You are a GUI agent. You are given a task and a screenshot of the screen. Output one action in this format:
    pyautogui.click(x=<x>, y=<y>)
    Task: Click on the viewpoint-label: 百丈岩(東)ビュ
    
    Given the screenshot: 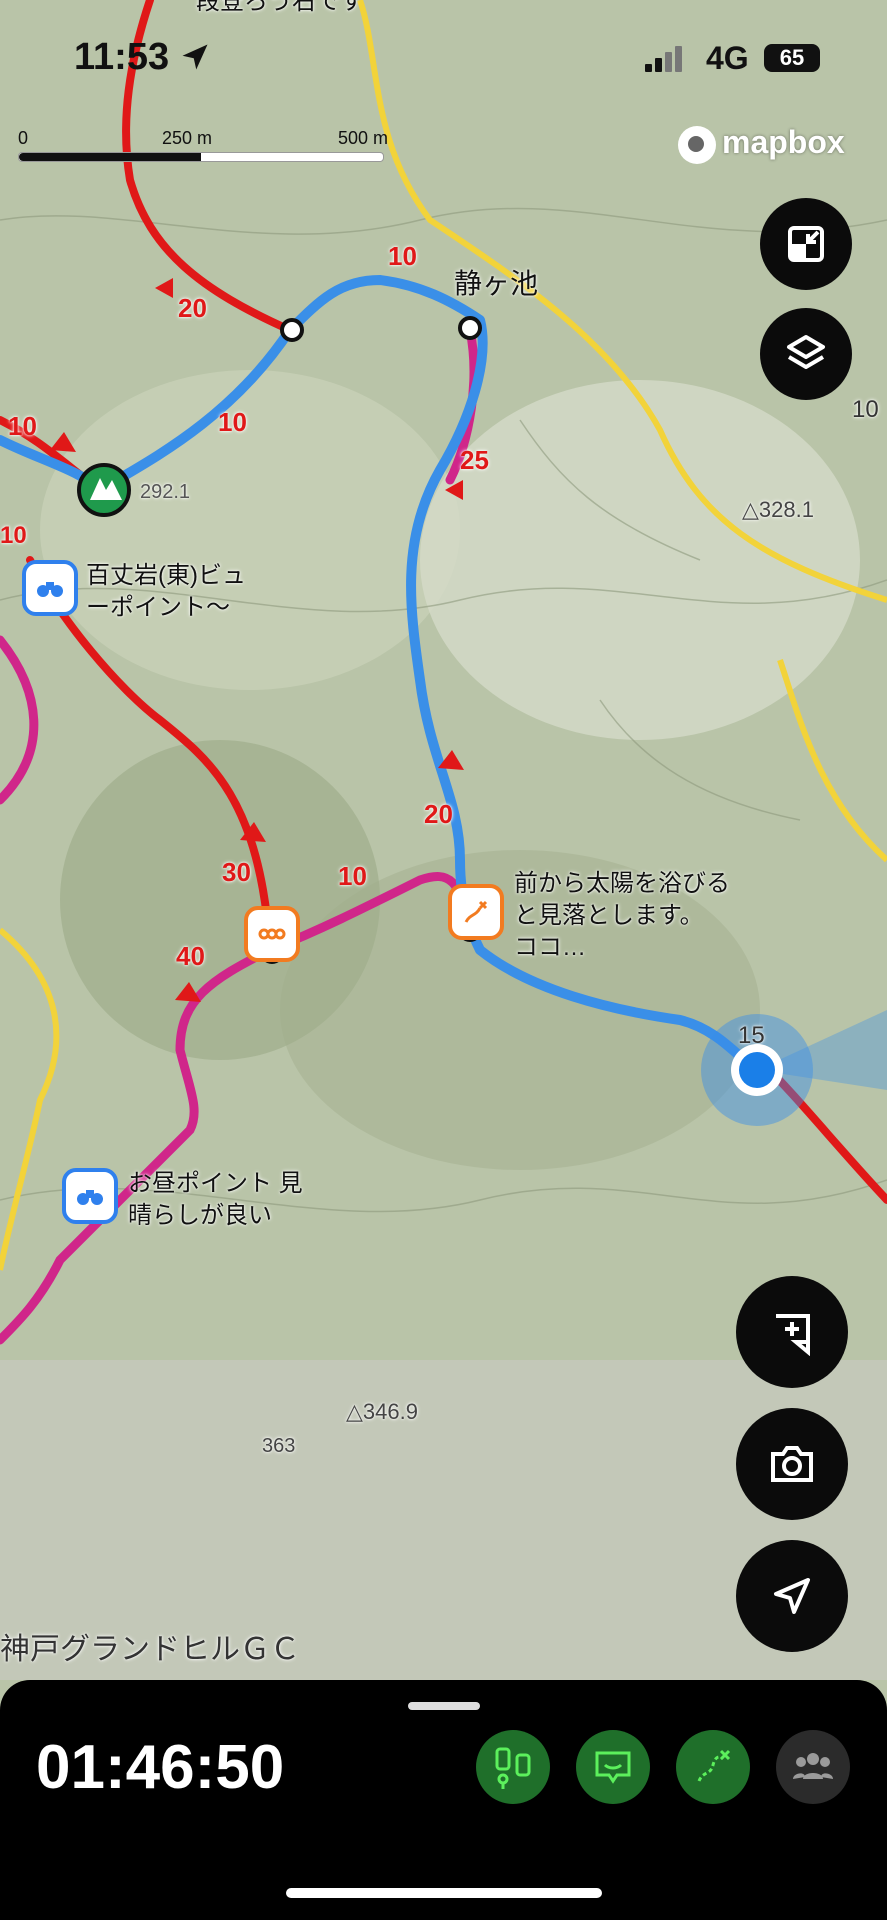 What is the action you would take?
    pyautogui.click(x=166, y=575)
    